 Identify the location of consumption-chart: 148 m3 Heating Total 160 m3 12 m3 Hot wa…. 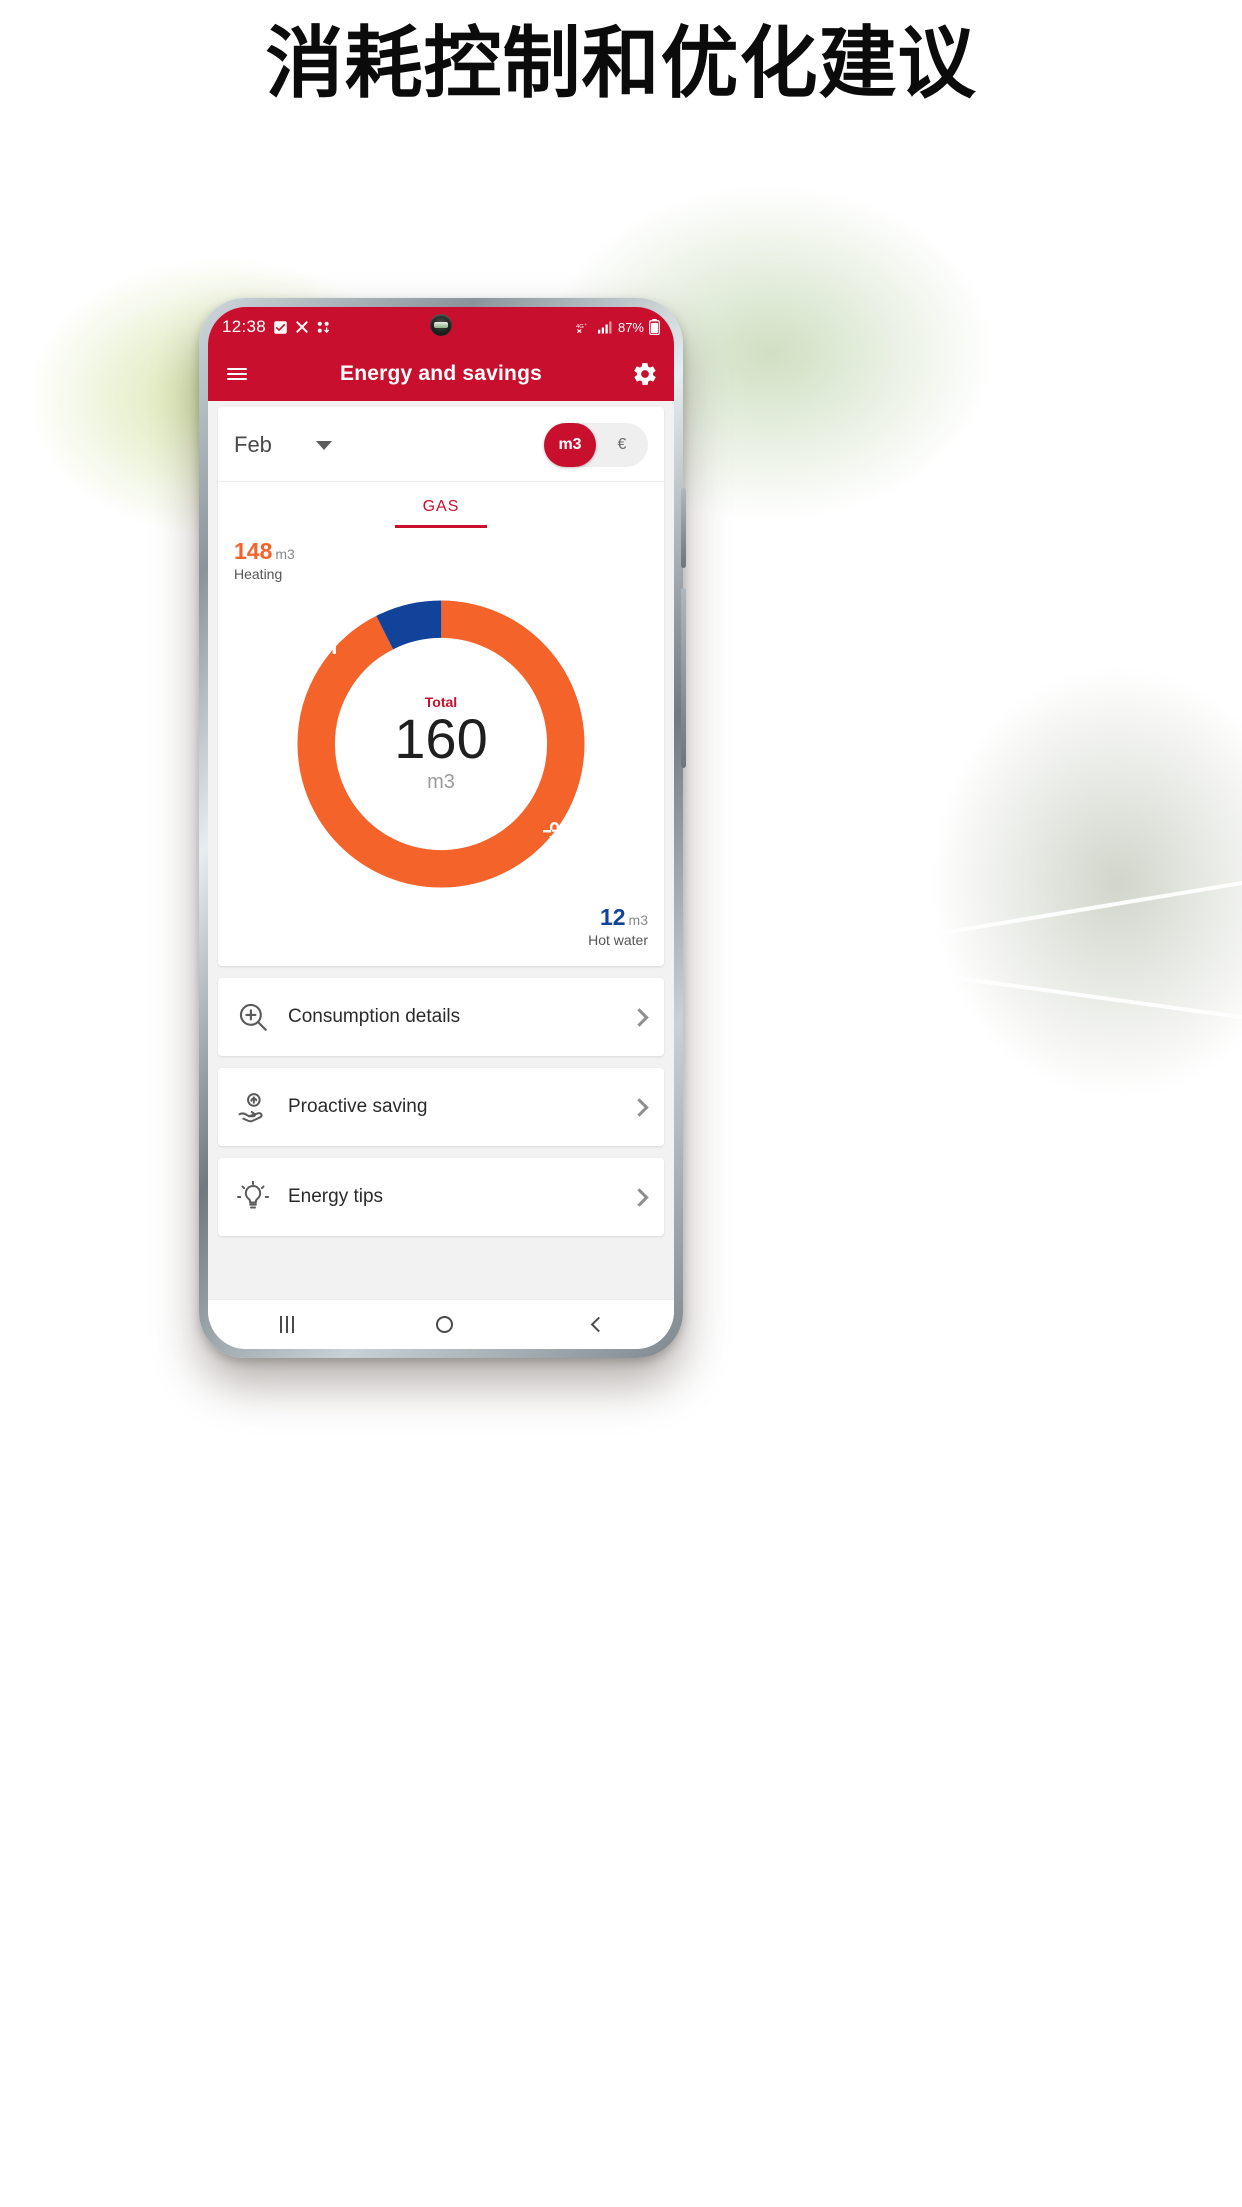
(441, 747).